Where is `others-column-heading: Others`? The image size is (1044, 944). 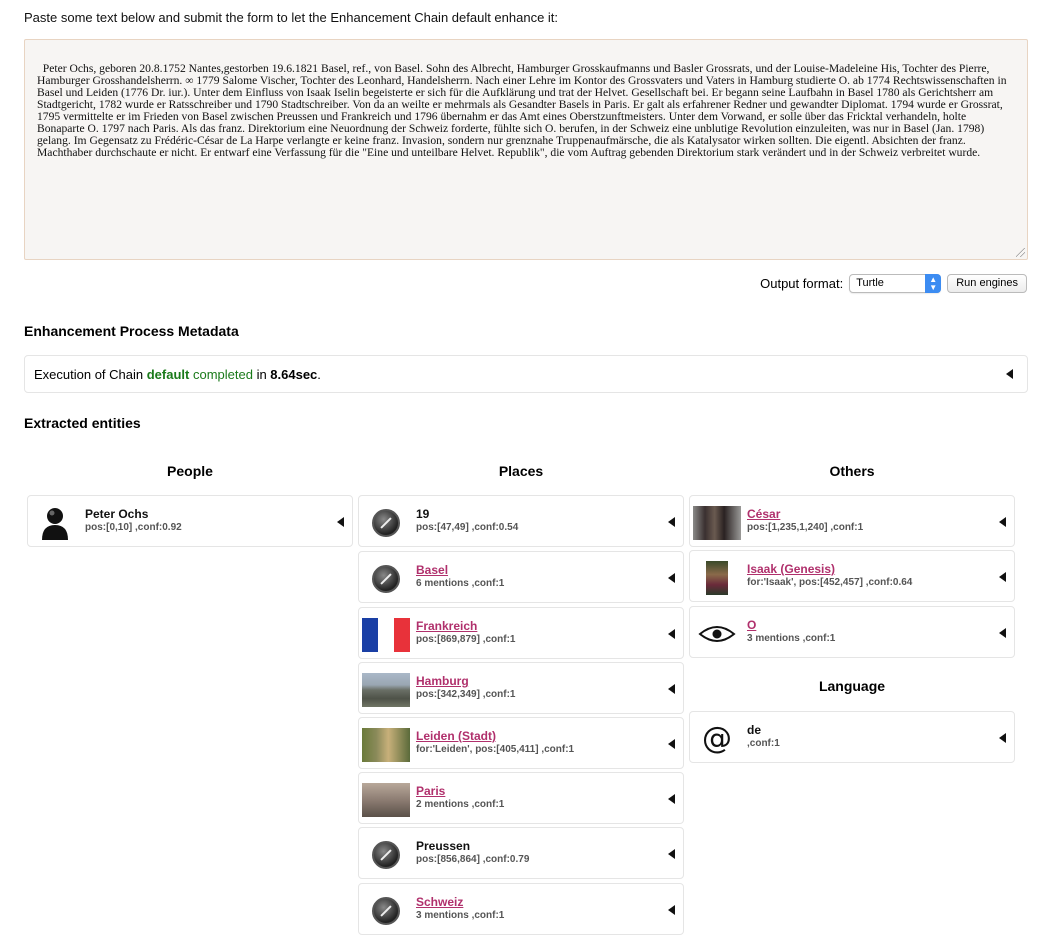
others-column-heading: Others is located at coordinates (852, 471).